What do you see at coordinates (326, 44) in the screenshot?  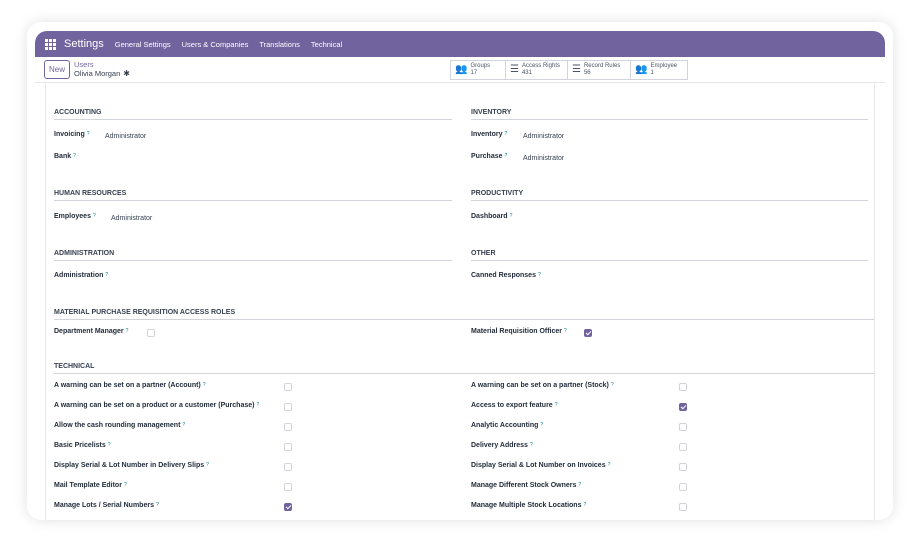 I see `menu-technical: Technical` at bounding box center [326, 44].